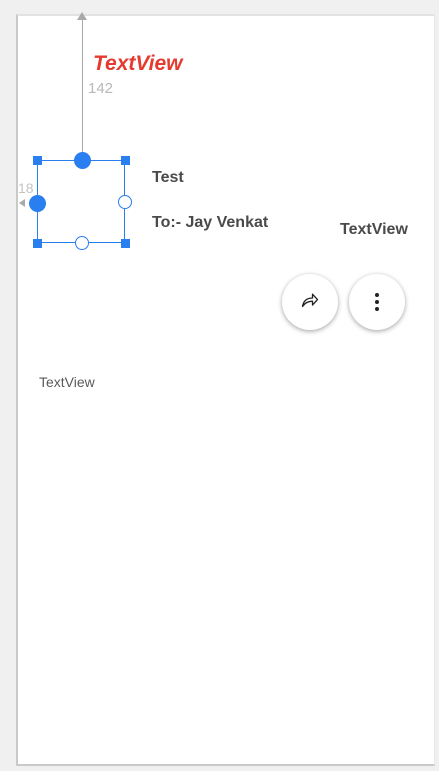 This screenshot has height=771, width=439. I want to click on more-options-button, so click(377, 302).